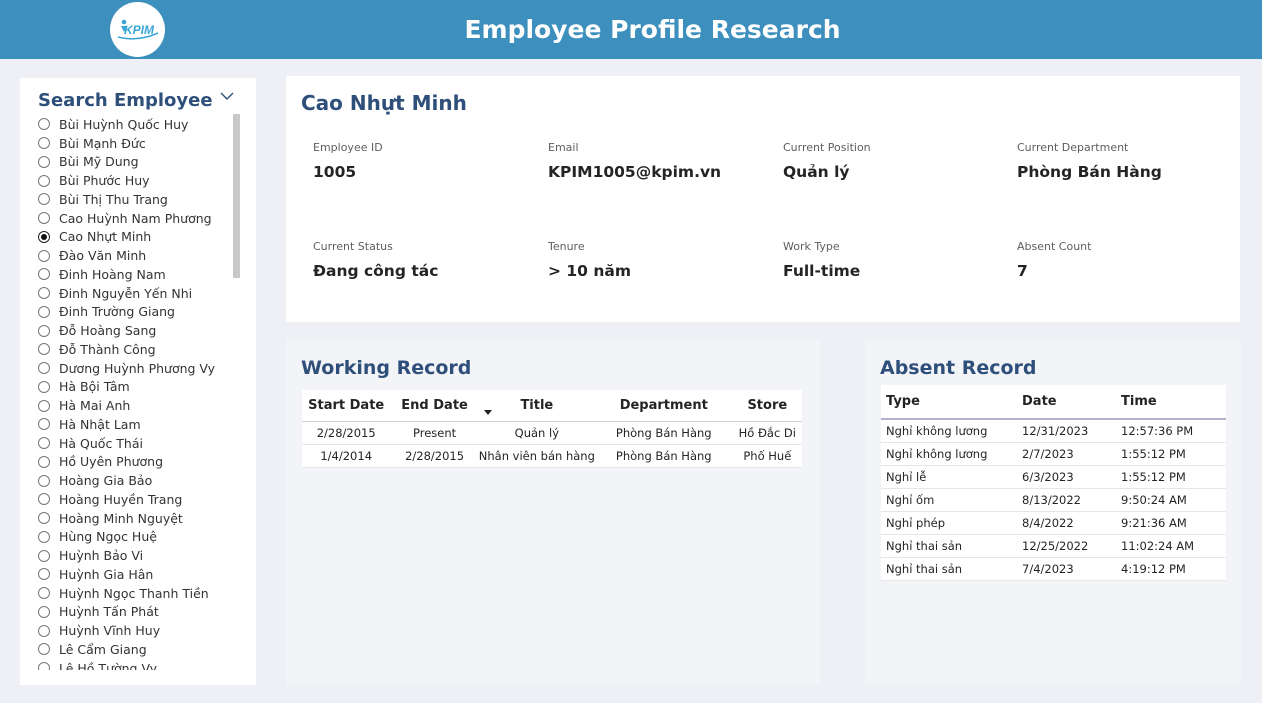 The image size is (1262, 703). What do you see at coordinates (434, 406) in the screenshot?
I see `column-header-end-date: End Date` at bounding box center [434, 406].